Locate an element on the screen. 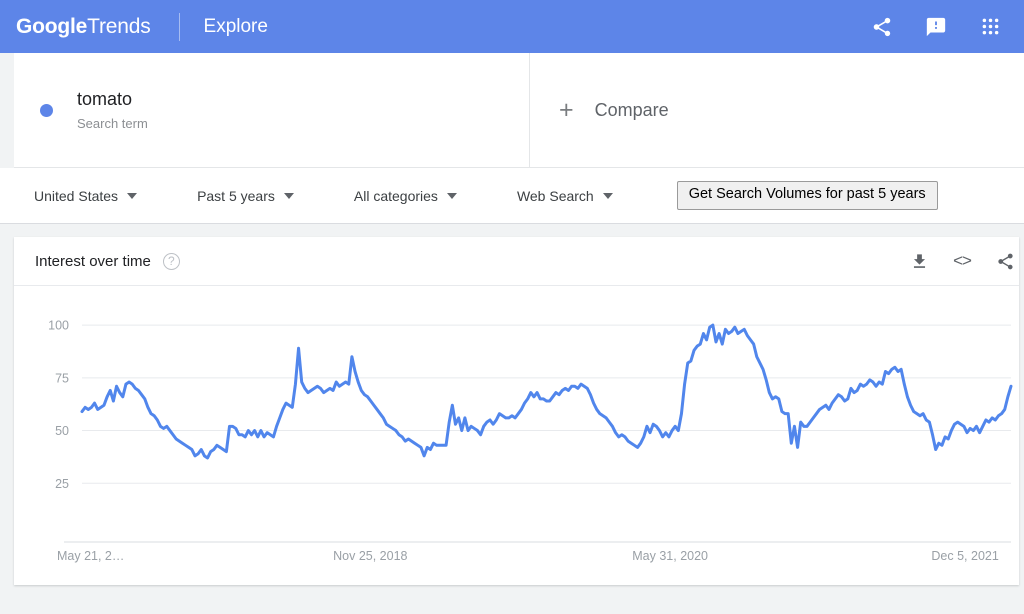  add-comparison-button: + Compare is located at coordinates (777, 110).